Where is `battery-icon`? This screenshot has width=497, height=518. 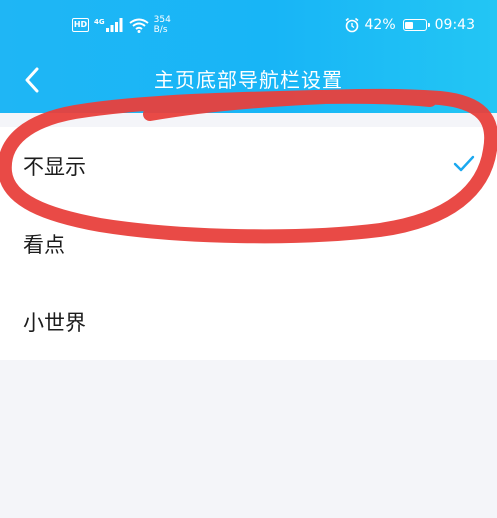
battery-icon is located at coordinates (416, 25).